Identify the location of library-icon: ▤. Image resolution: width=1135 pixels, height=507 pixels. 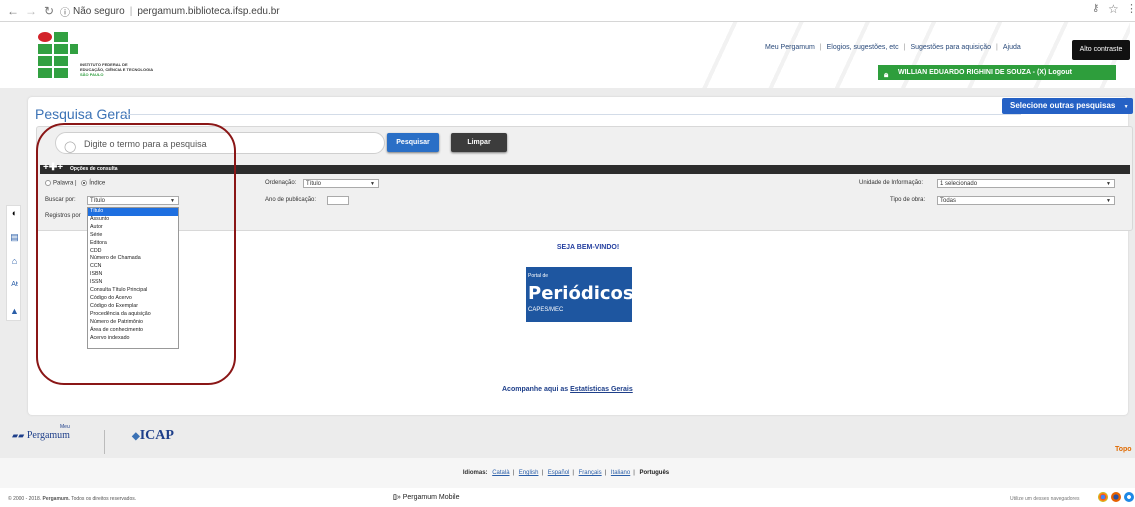
(14, 237).